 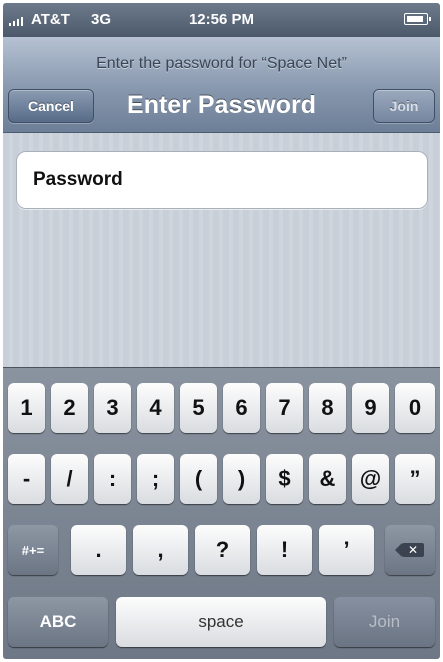 I want to click on key-open-paren: (, so click(x=198, y=479).